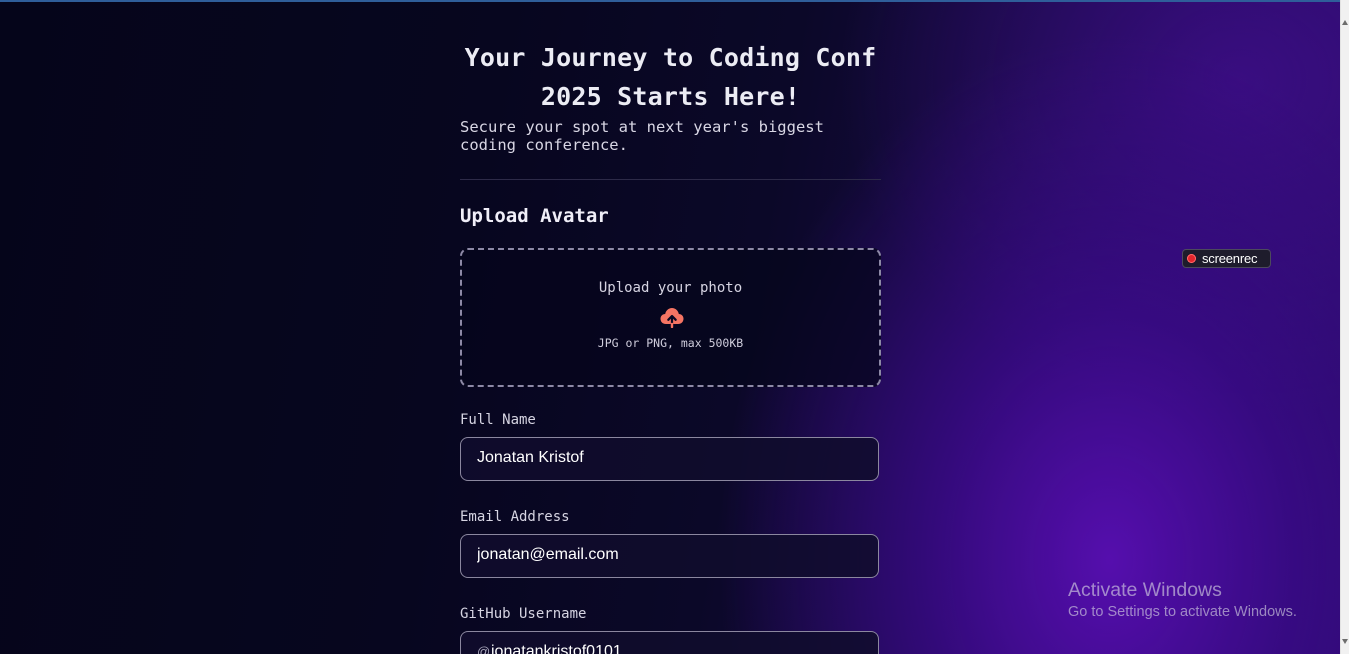  I want to click on github-field-wrapper: @, so click(669, 642).